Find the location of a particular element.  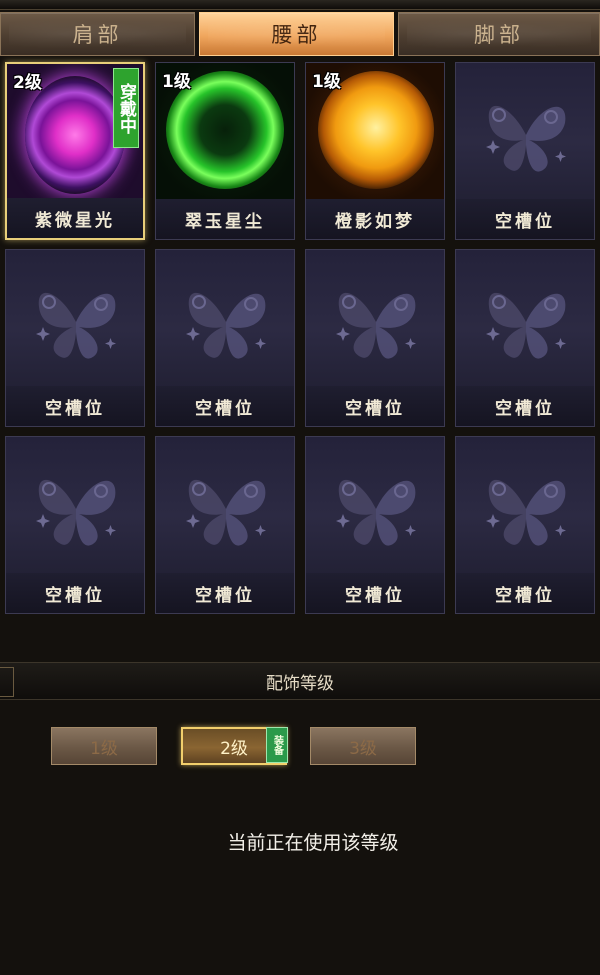

tab-waist: 腰部 is located at coordinates (296, 34).